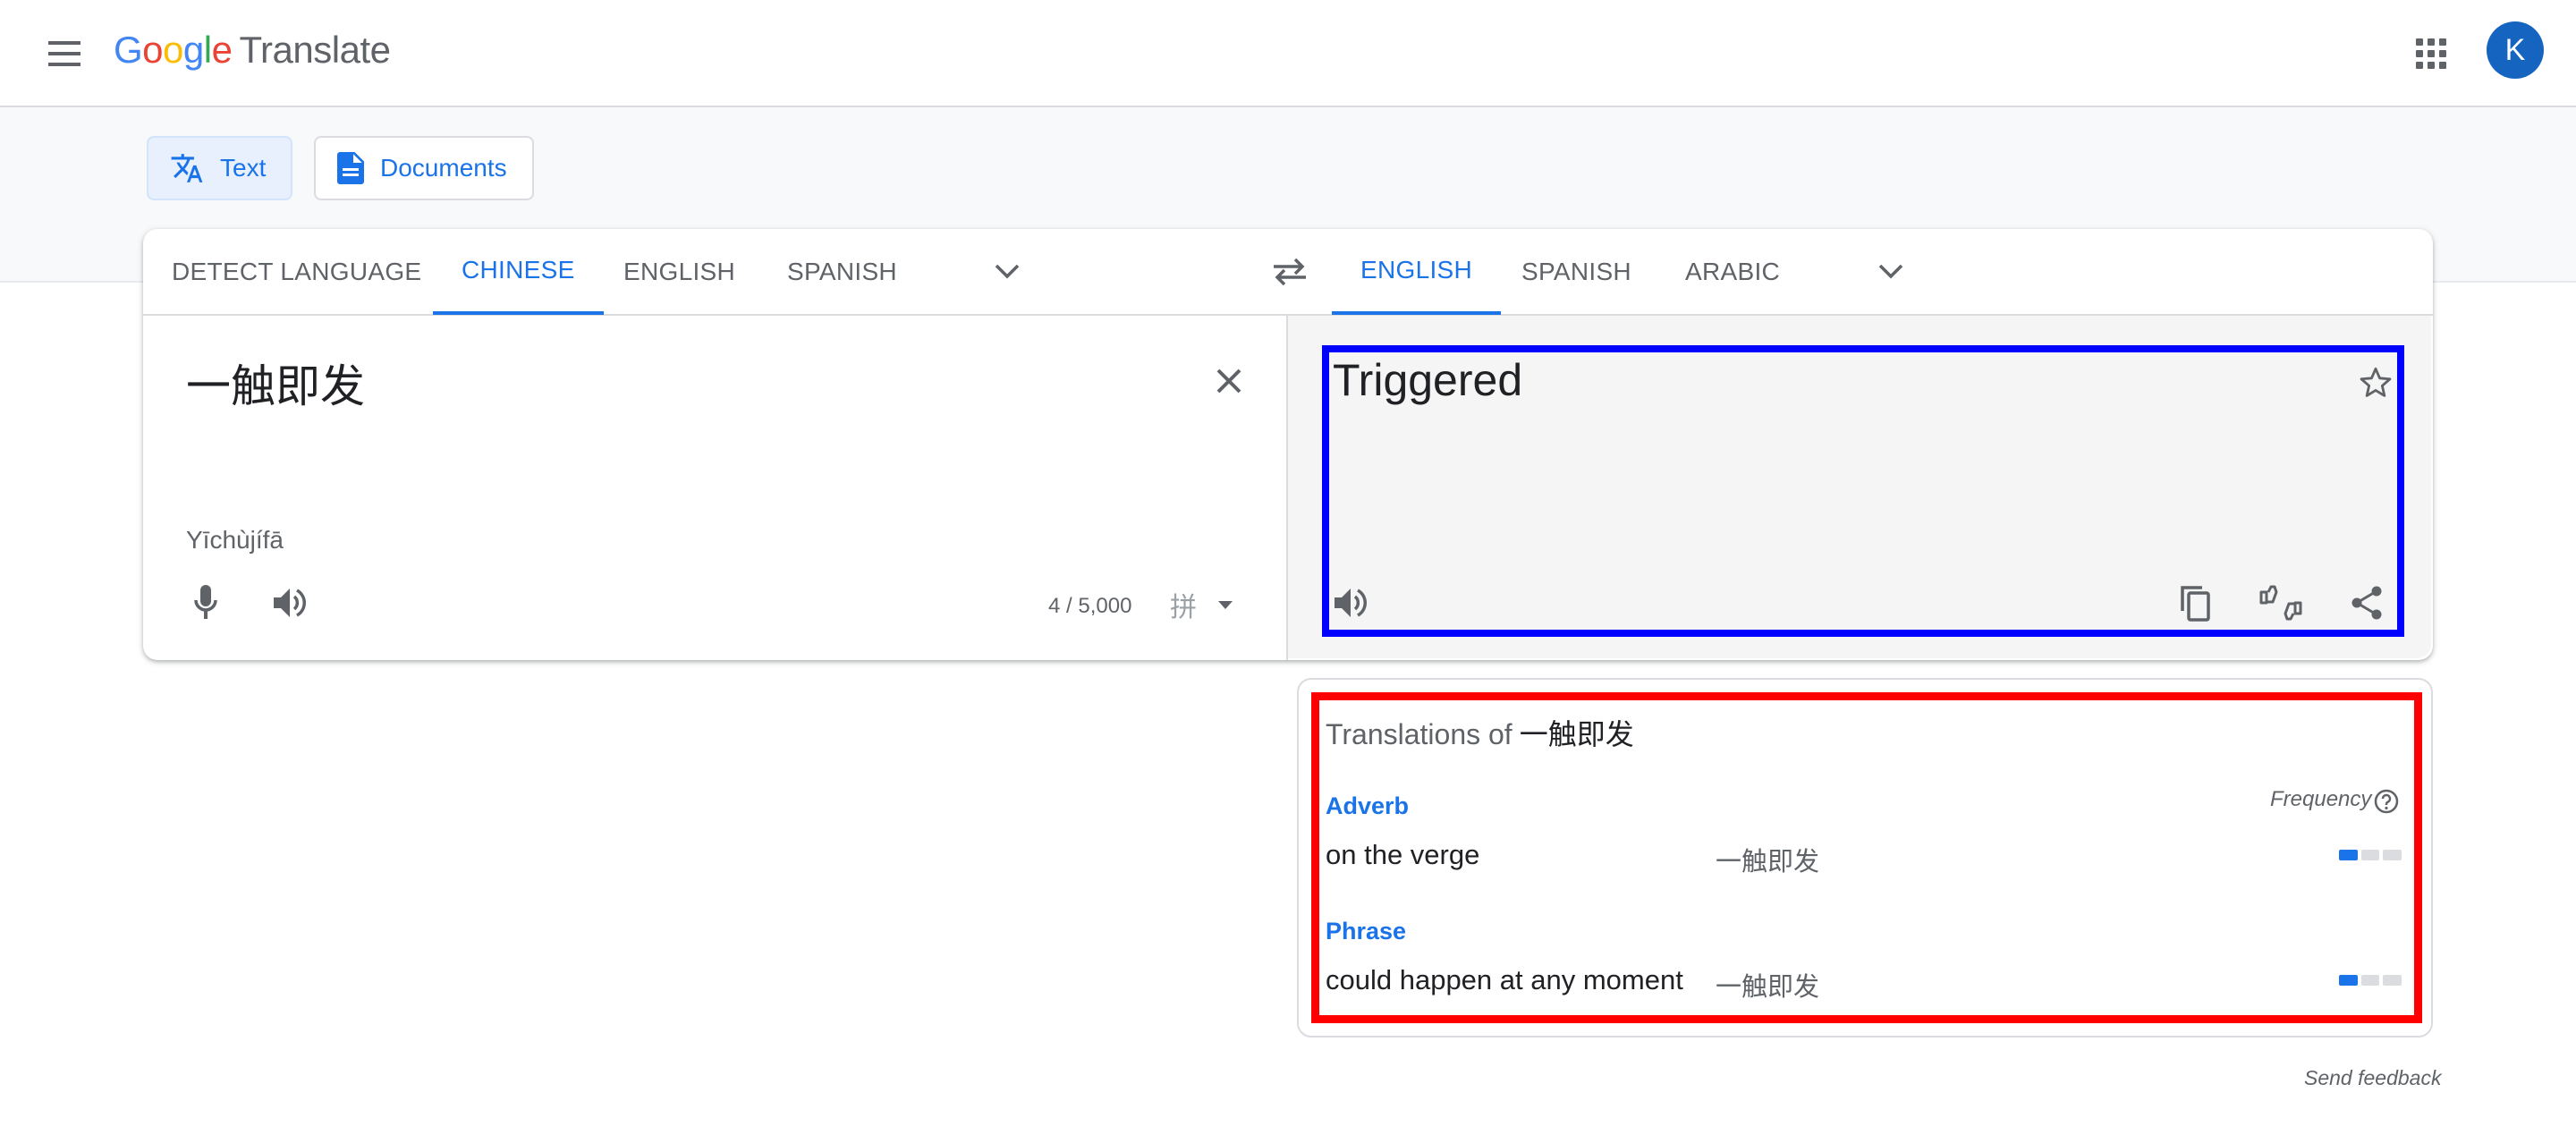  What do you see at coordinates (315, 50) in the screenshot?
I see `product-name: Translate` at bounding box center [315, 50].